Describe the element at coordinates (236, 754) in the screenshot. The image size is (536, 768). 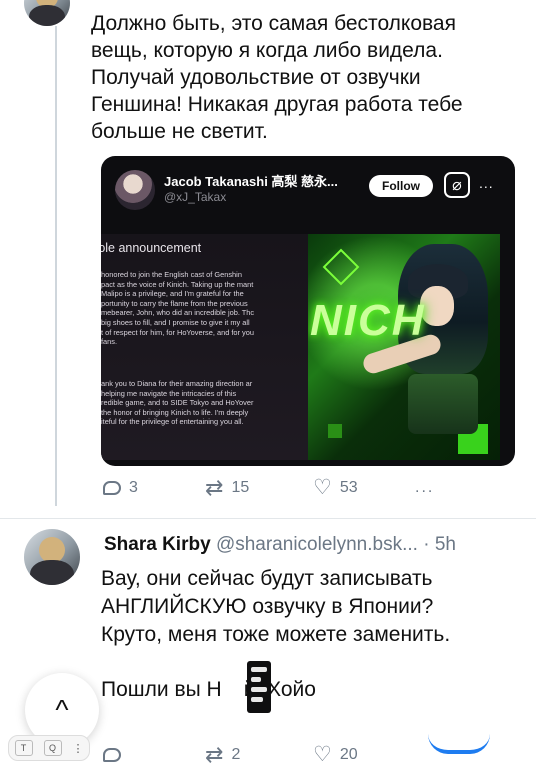
I see `reply-repost-count: 2` at that location.